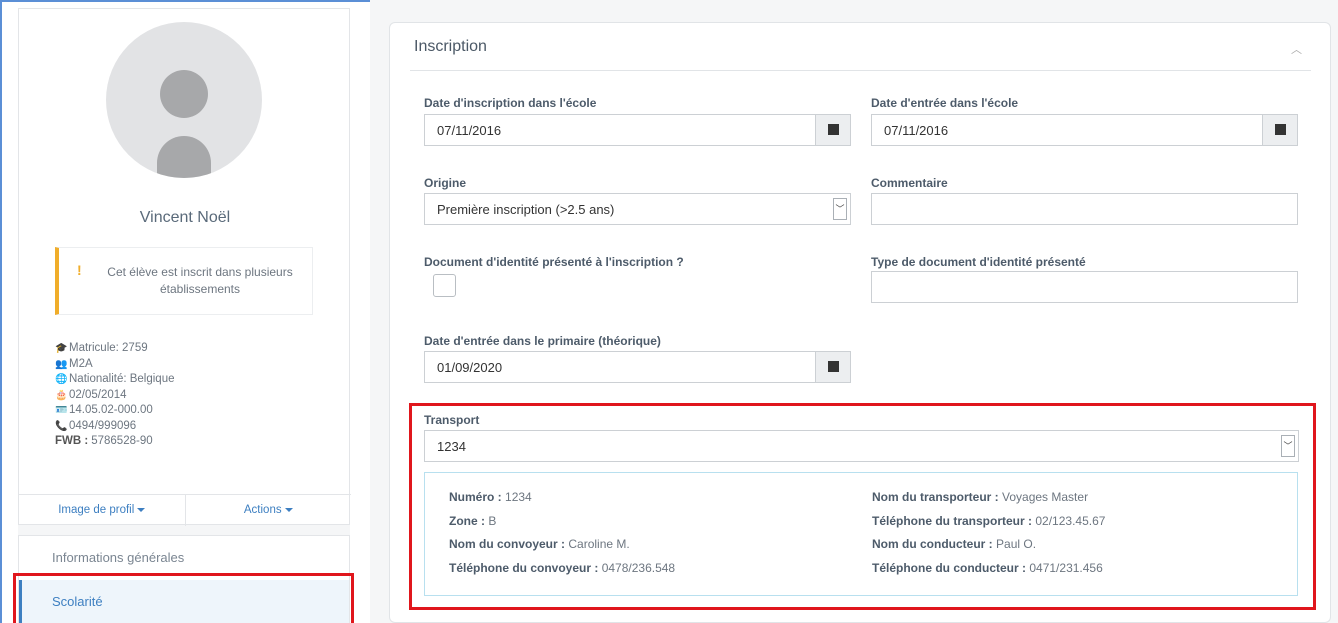 The height and width of the screenshot is (623, 1338). Describe the element at coordinates (469, 130) in the screenshot. I see `date-inscription-value: 07/11/2016` at that location.